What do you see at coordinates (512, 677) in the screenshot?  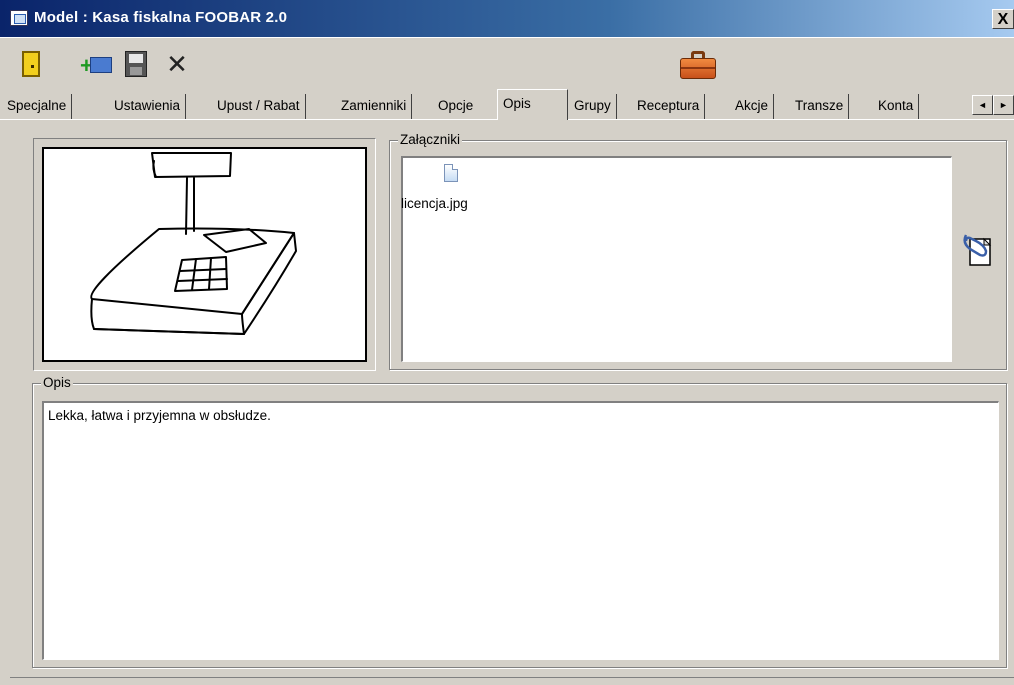 I see `bottom-divider` at bounding box center [512, 677].